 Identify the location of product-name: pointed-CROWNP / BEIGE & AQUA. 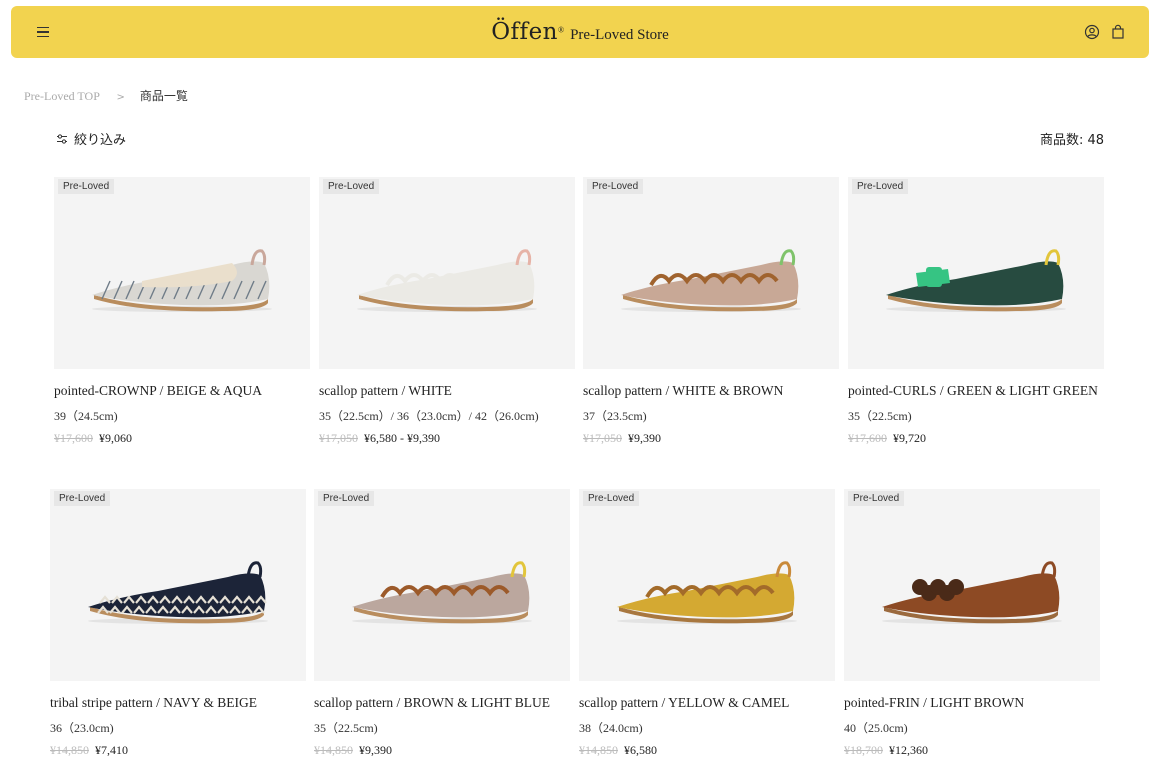
(182, 391).